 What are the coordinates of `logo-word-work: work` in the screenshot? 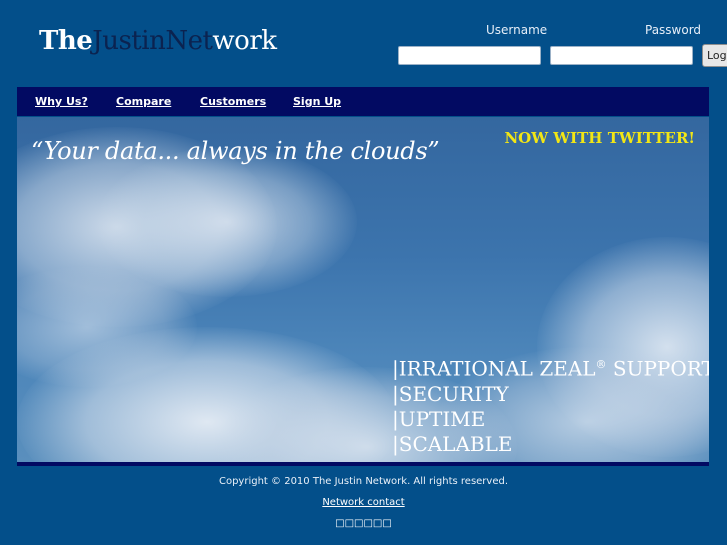 It's located at (244, 41).